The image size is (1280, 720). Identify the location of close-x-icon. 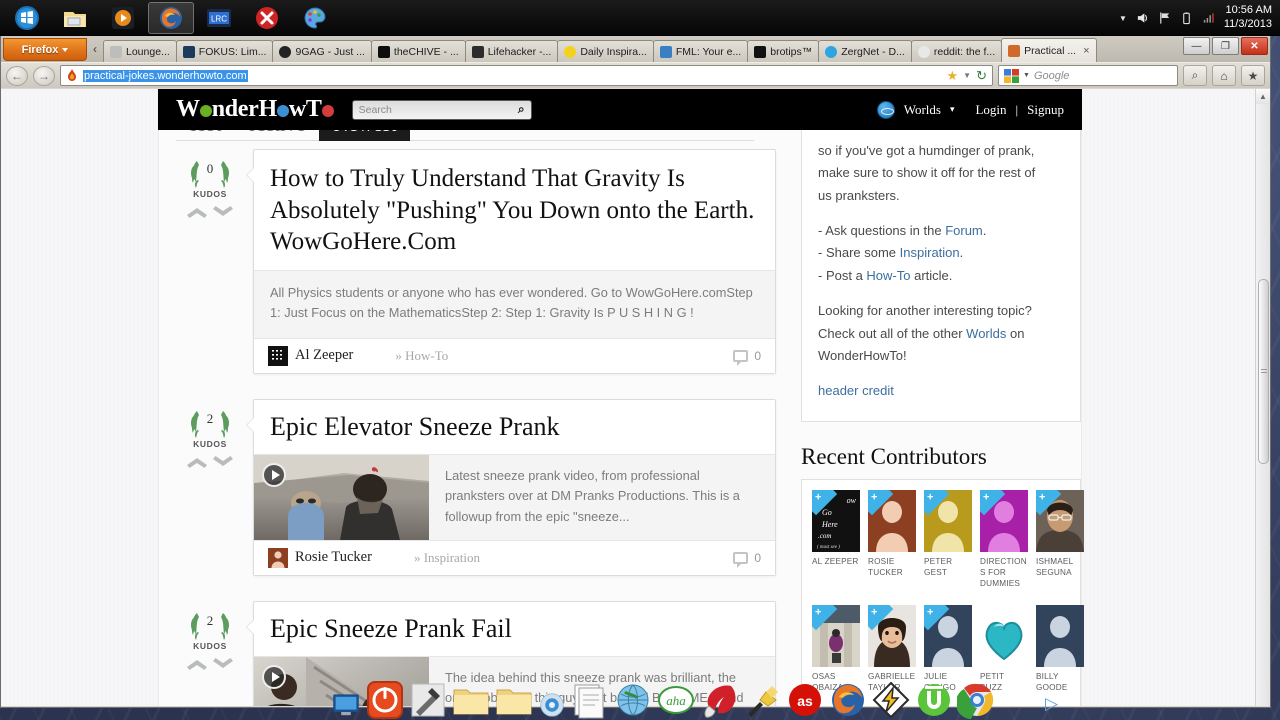
(267, 18).